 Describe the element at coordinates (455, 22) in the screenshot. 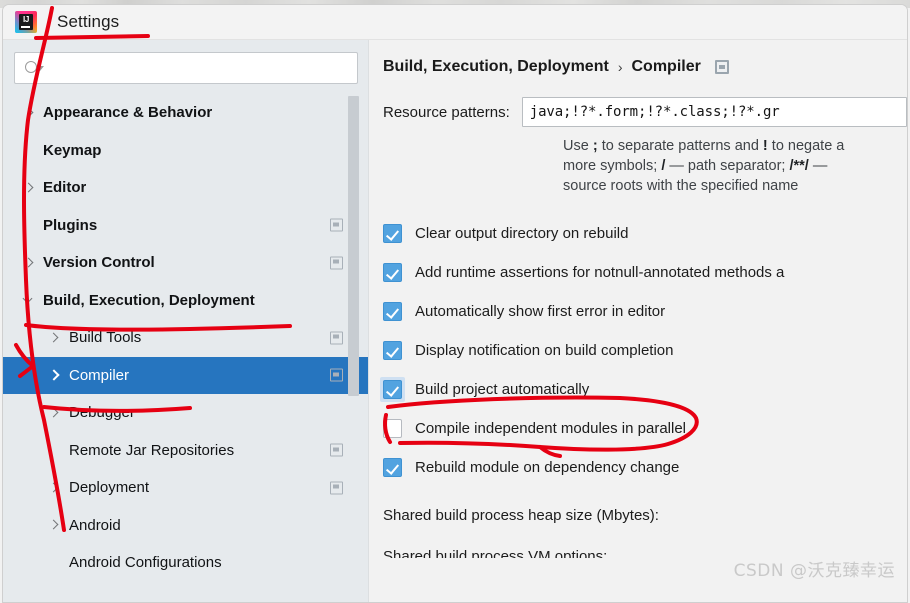

I see `title-bar: IJ Settings` at that location.